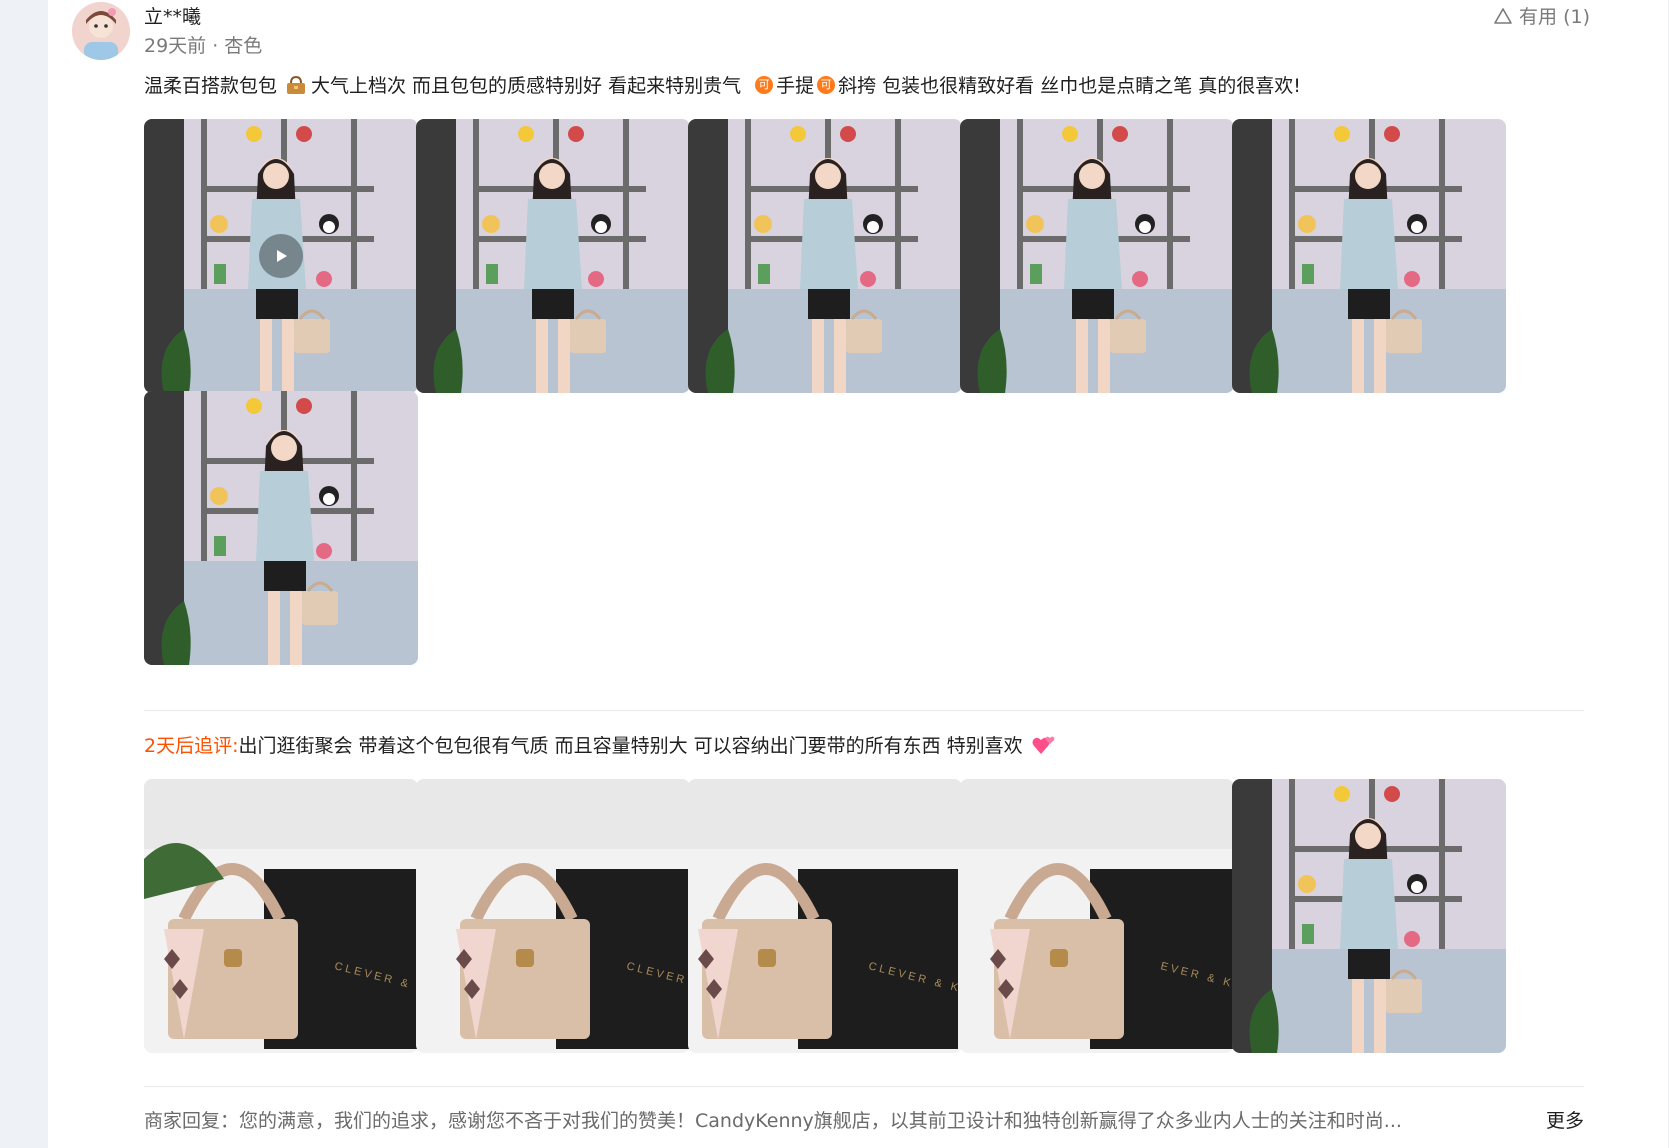 The height and width of the screenshot is (1148, 1669). Describe the element at coordinates (173, 17) in the screenshot. I see `username: 立**曦` at that location.